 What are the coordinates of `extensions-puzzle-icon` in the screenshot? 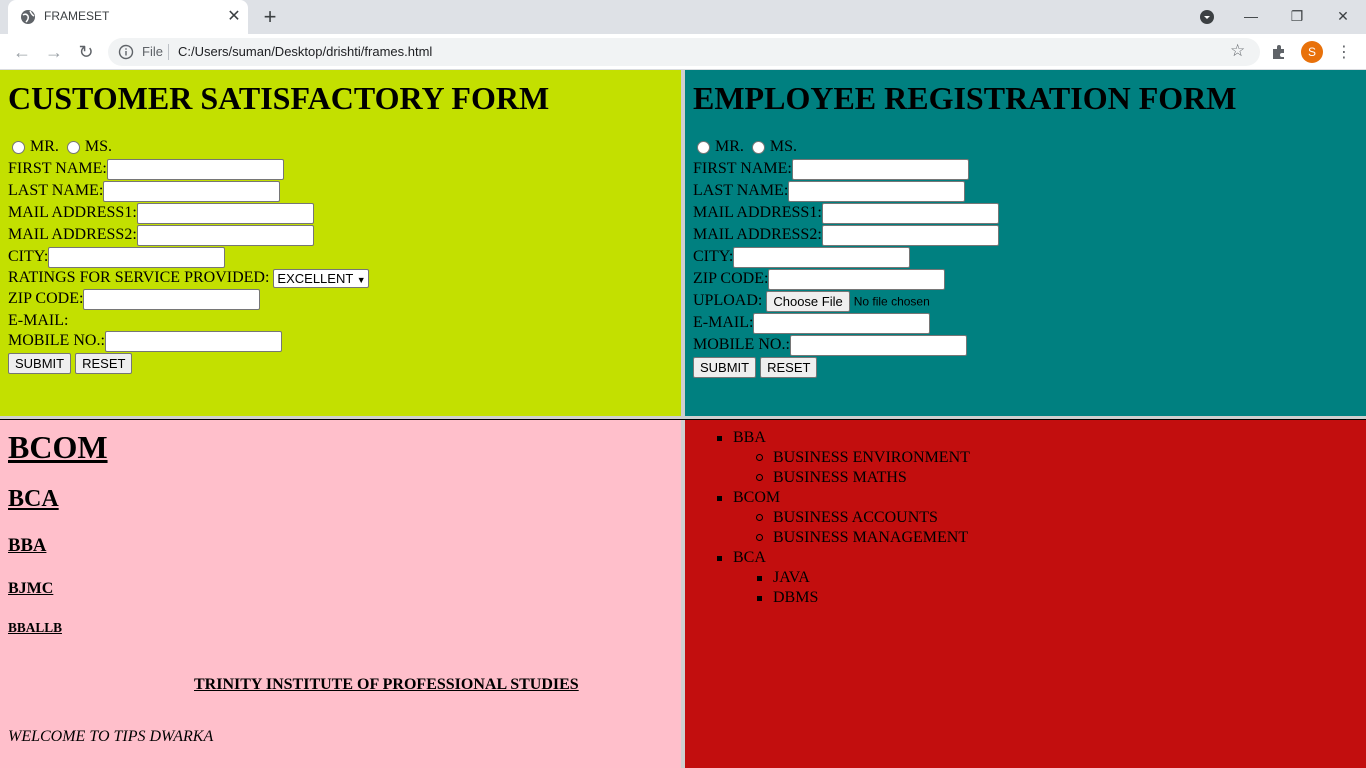 It's located at (1279, 52).